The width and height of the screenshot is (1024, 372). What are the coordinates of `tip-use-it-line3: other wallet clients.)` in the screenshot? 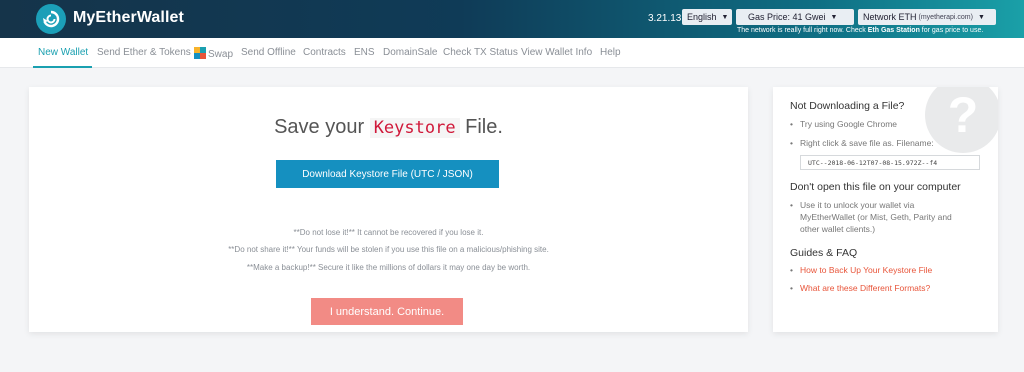 It's located at (838, 229).